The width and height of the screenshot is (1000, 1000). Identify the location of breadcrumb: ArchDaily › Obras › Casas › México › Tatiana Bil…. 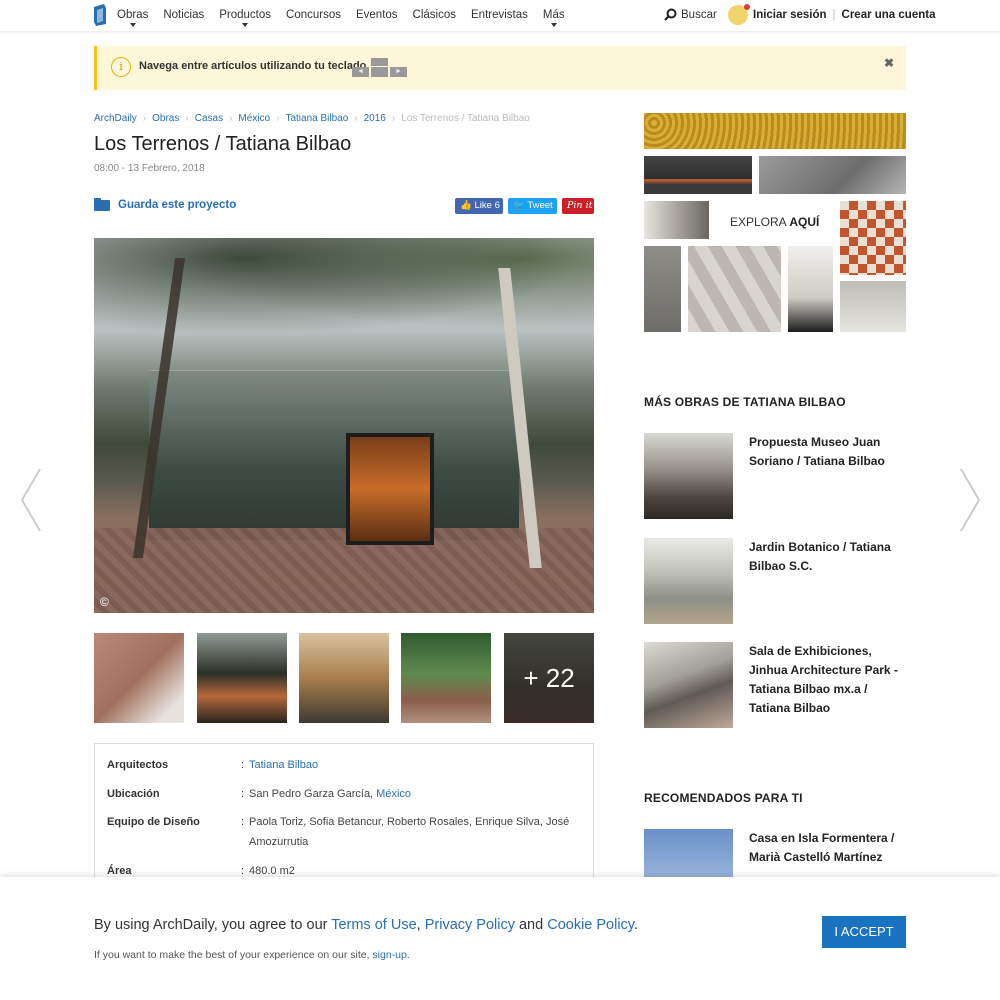
(312, 118).